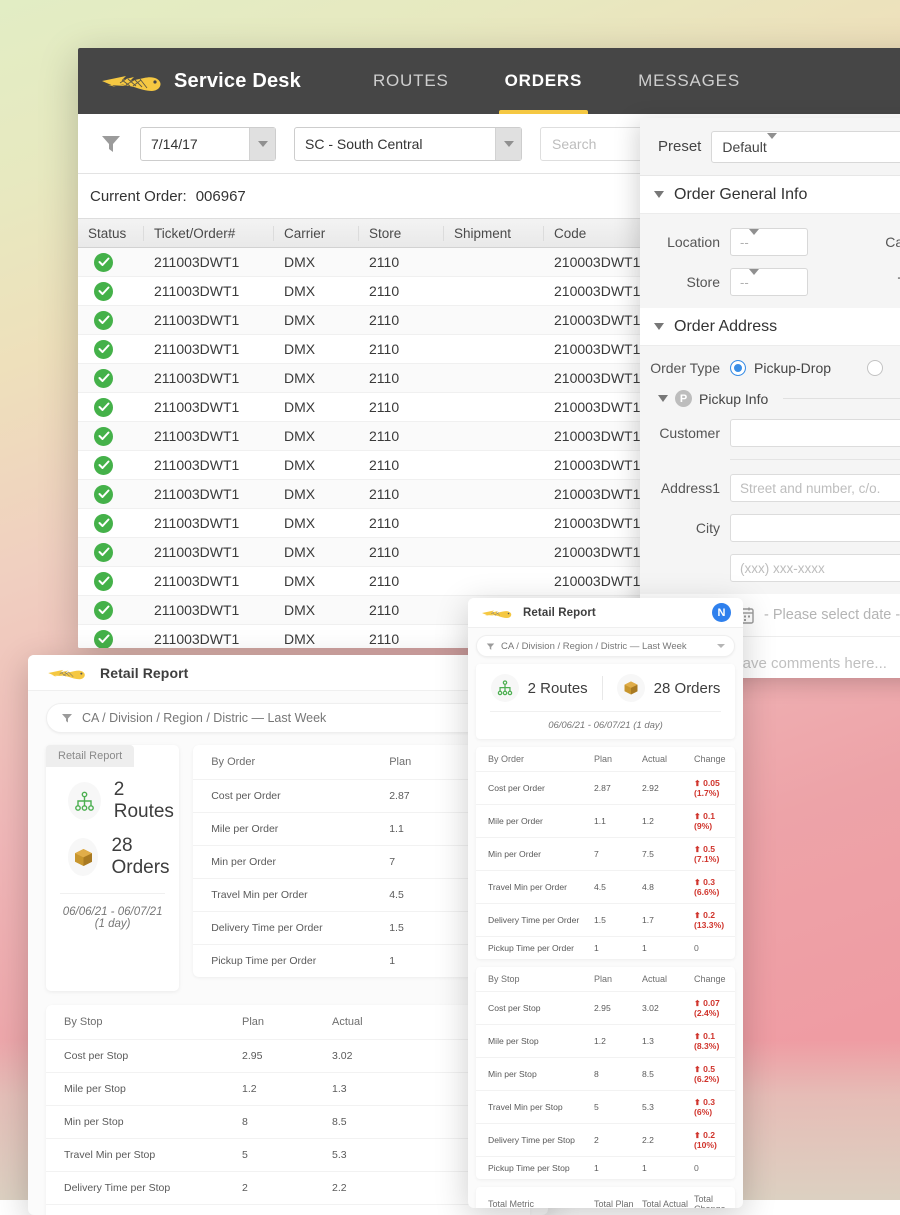 This screenshot has width=900, height=1215. Describe the element at coordinates (316, 233) in the screenshot. I see `col-carrier: Carrier` at that location.